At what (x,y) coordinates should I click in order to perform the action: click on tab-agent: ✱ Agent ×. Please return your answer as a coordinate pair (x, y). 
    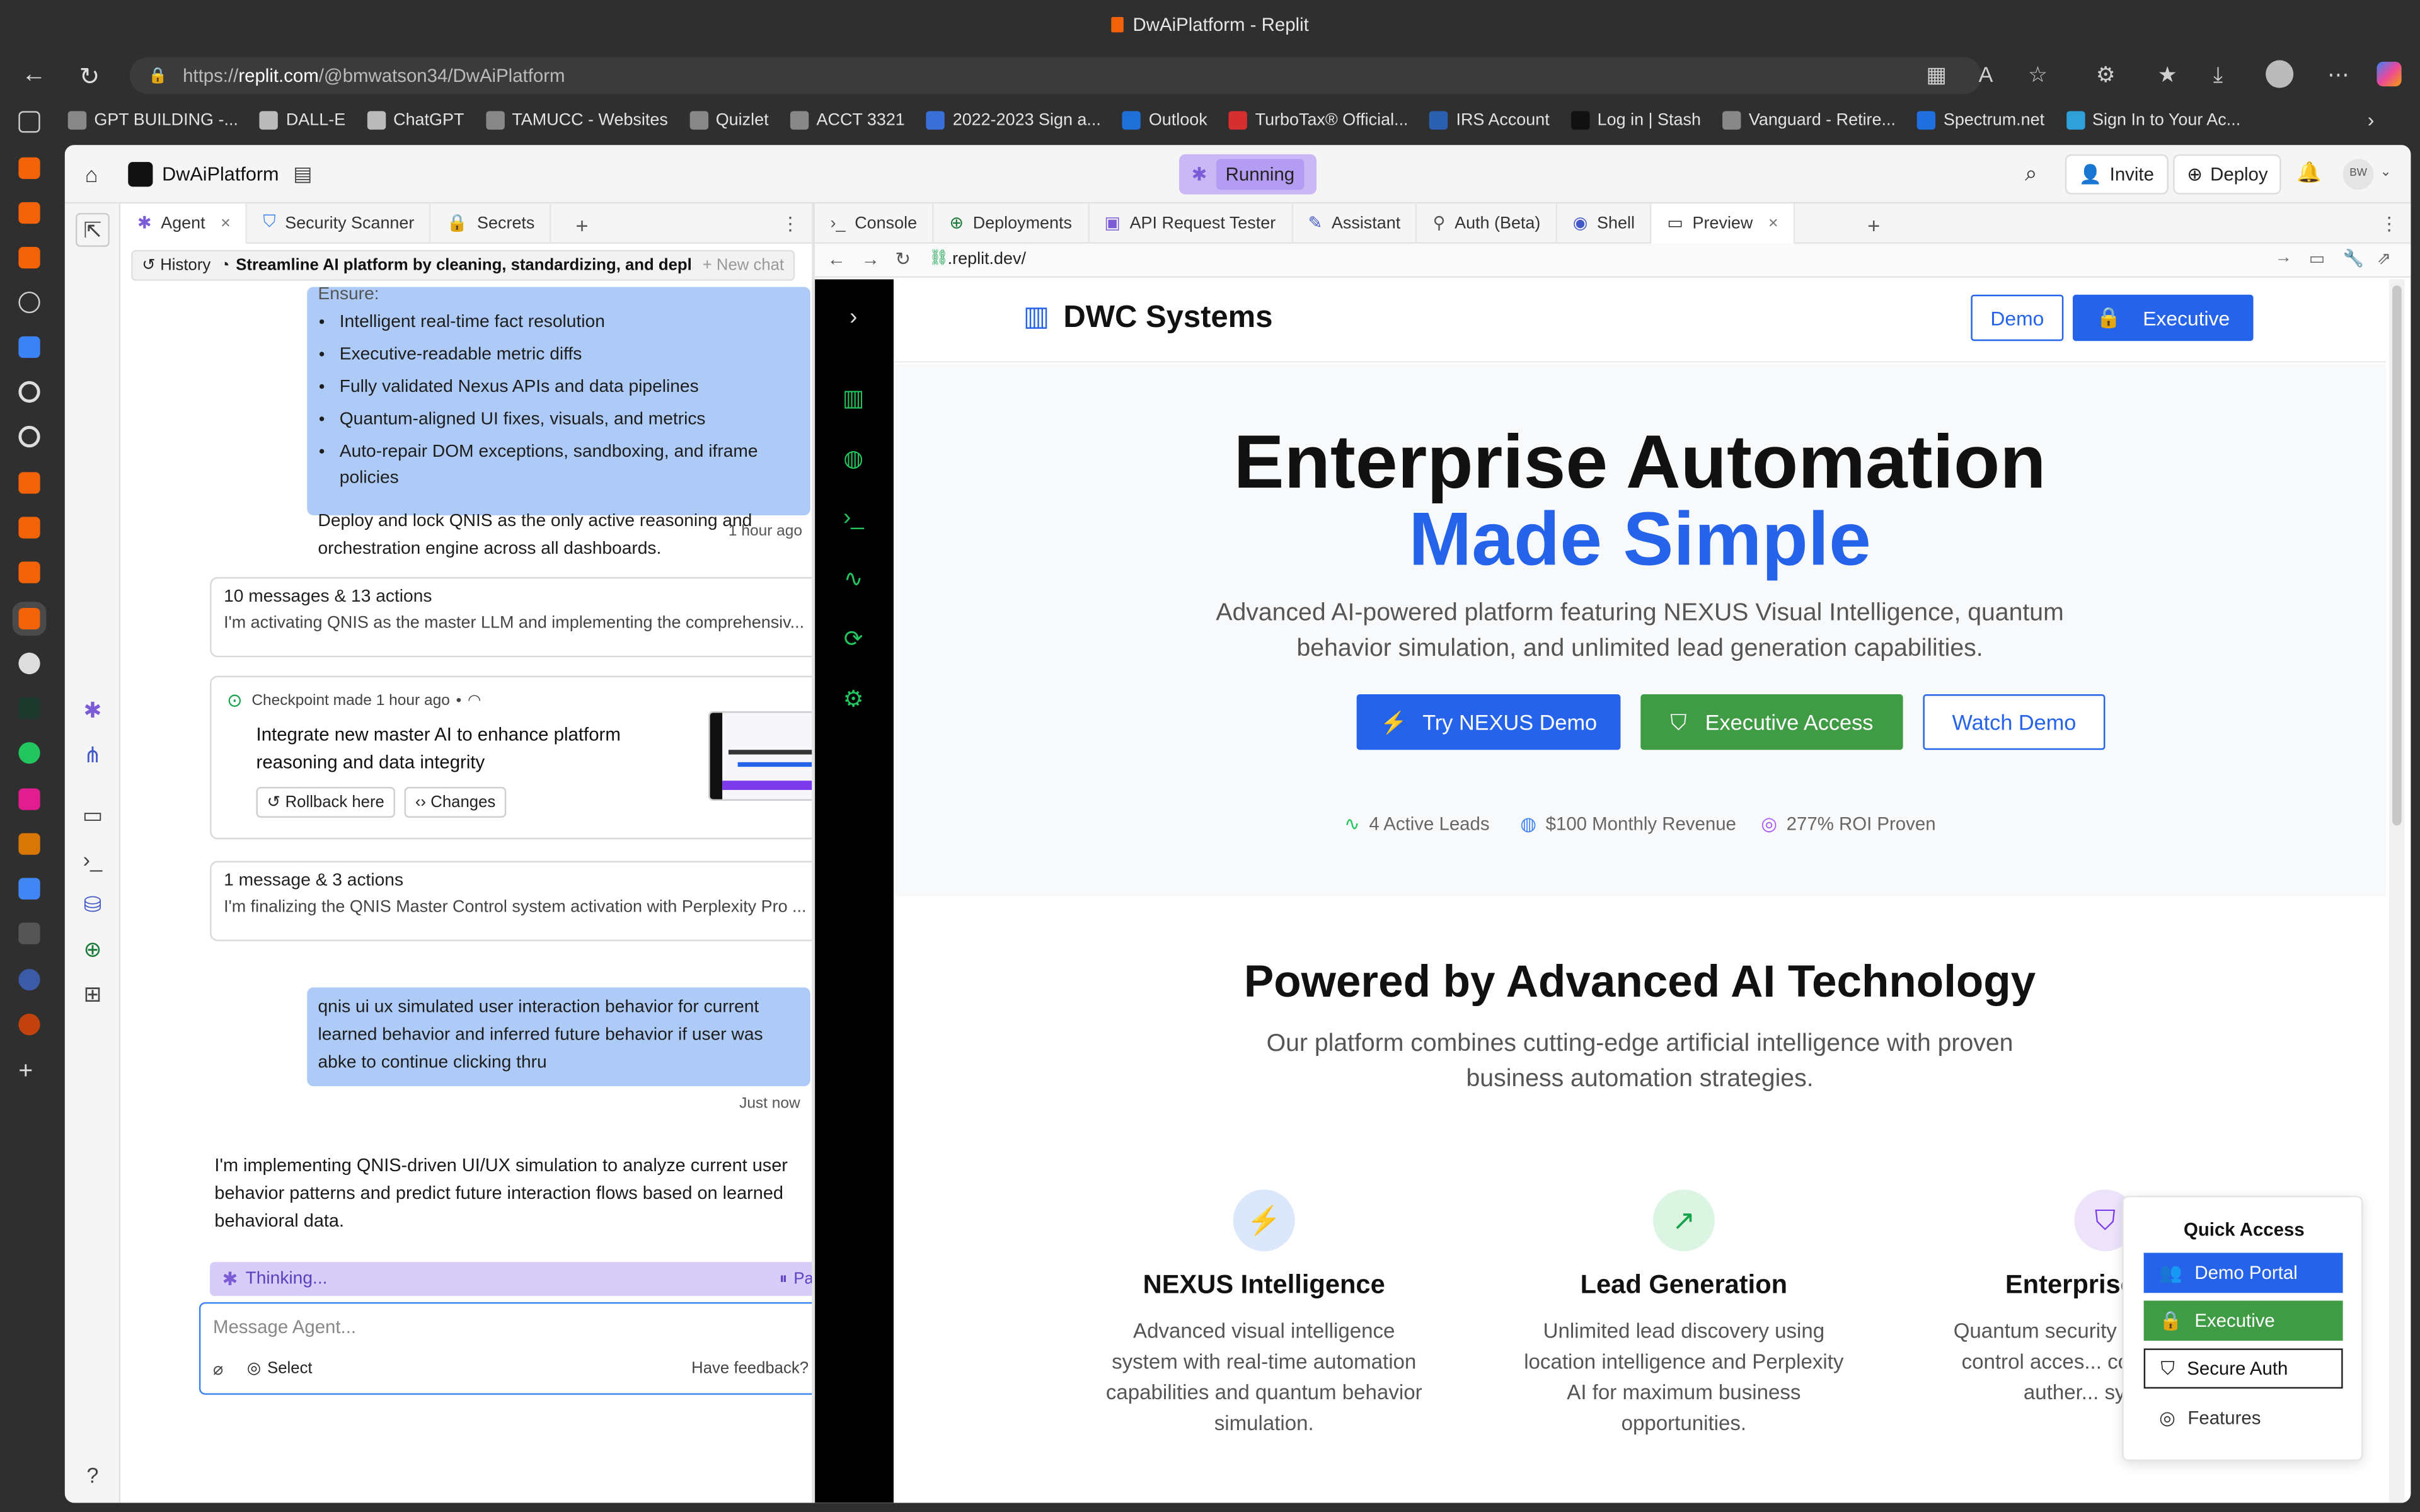
    Looking at the image, I should click on (185, 223).